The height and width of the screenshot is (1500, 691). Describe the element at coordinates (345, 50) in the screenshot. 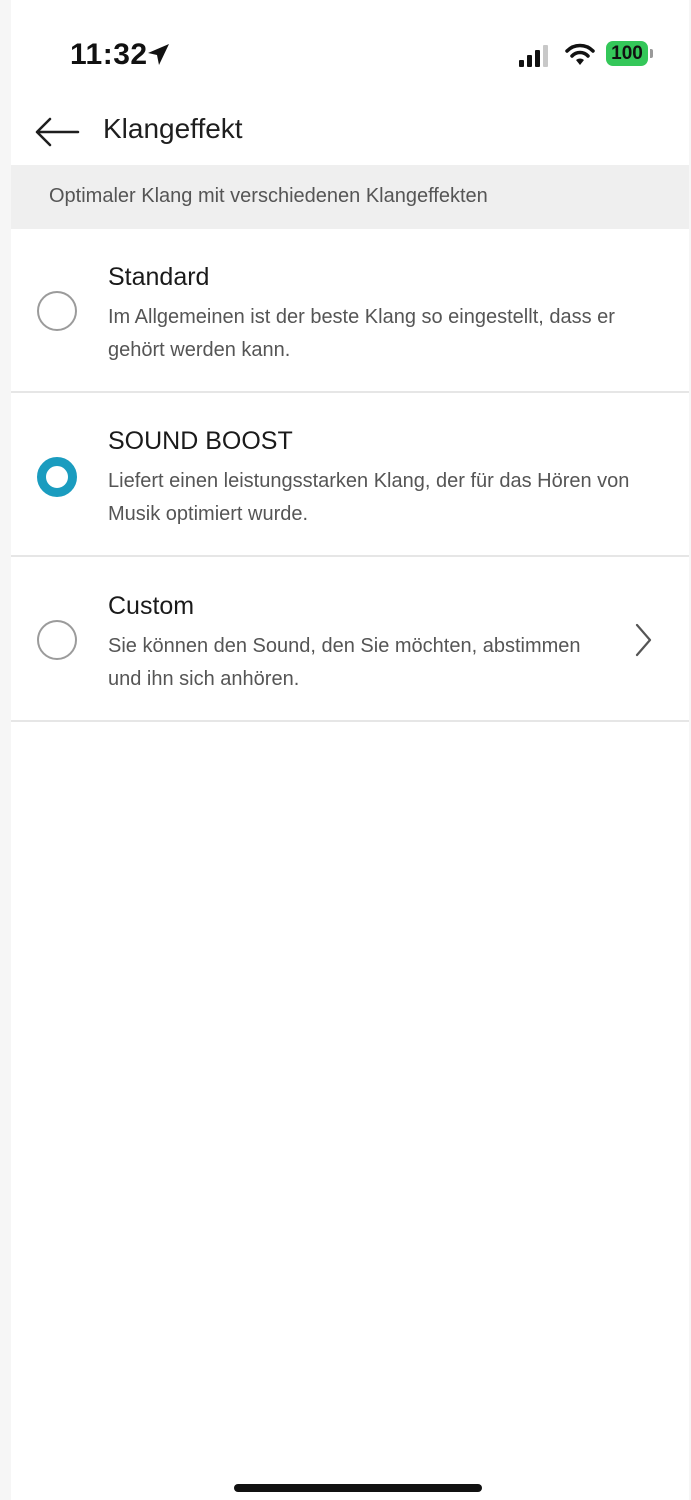

I see `status-bar: 11:32 100` at that location.